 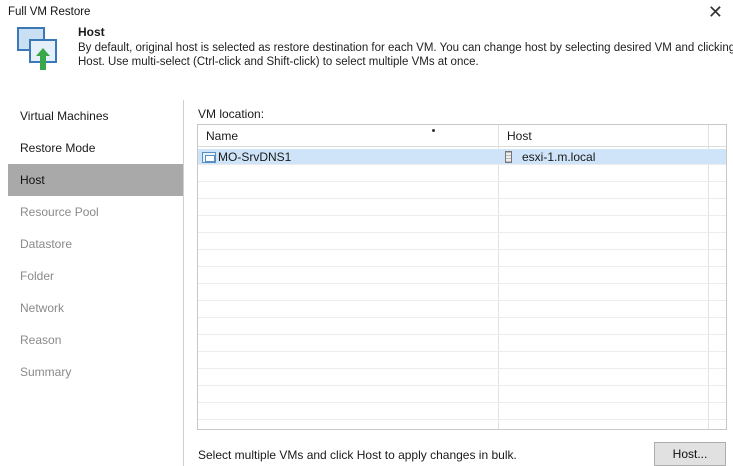 I want to click on table-row: MO-SrvDNS1 esxi-1.m.local, so click(x=462, y=157).